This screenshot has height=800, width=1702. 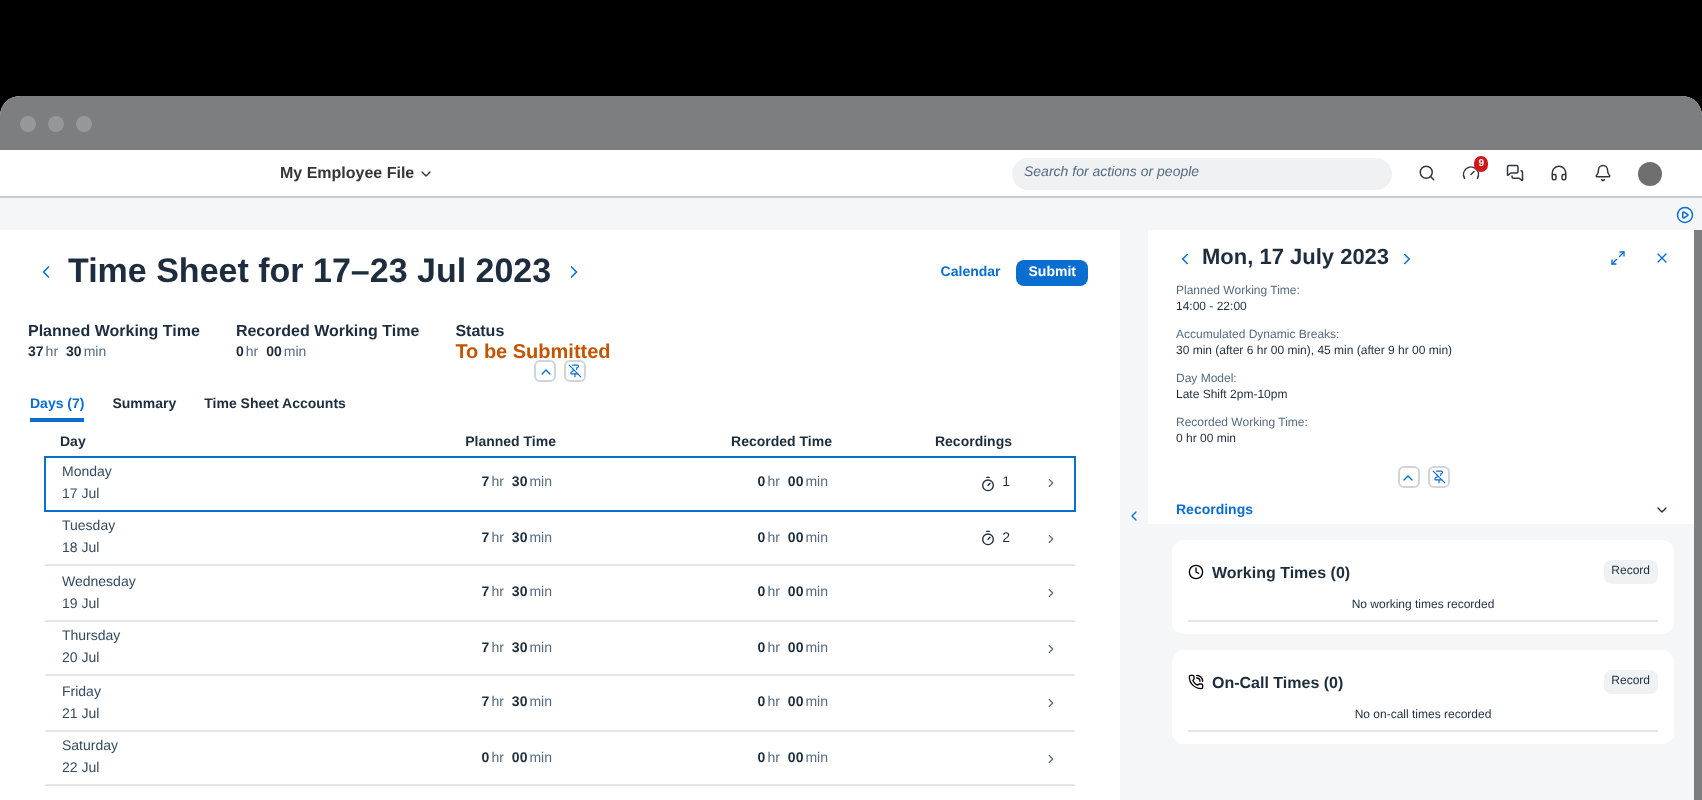 What do you see at coordinates (1685, 214) in the screenshot?
I see `play-icon` at bounding box center [1685, 214].